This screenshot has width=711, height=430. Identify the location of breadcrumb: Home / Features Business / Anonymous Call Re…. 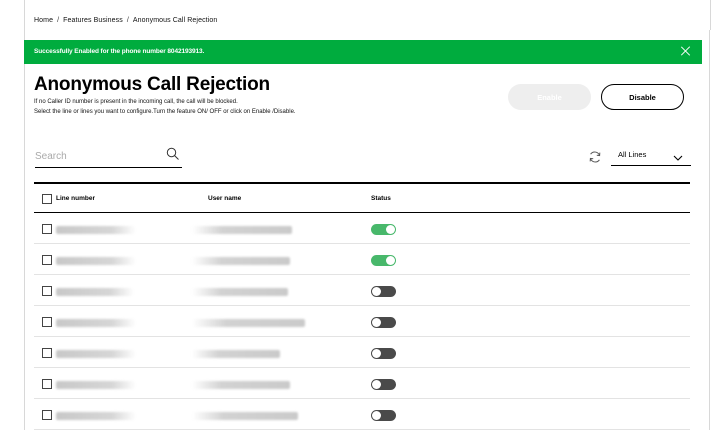
(127, 20).